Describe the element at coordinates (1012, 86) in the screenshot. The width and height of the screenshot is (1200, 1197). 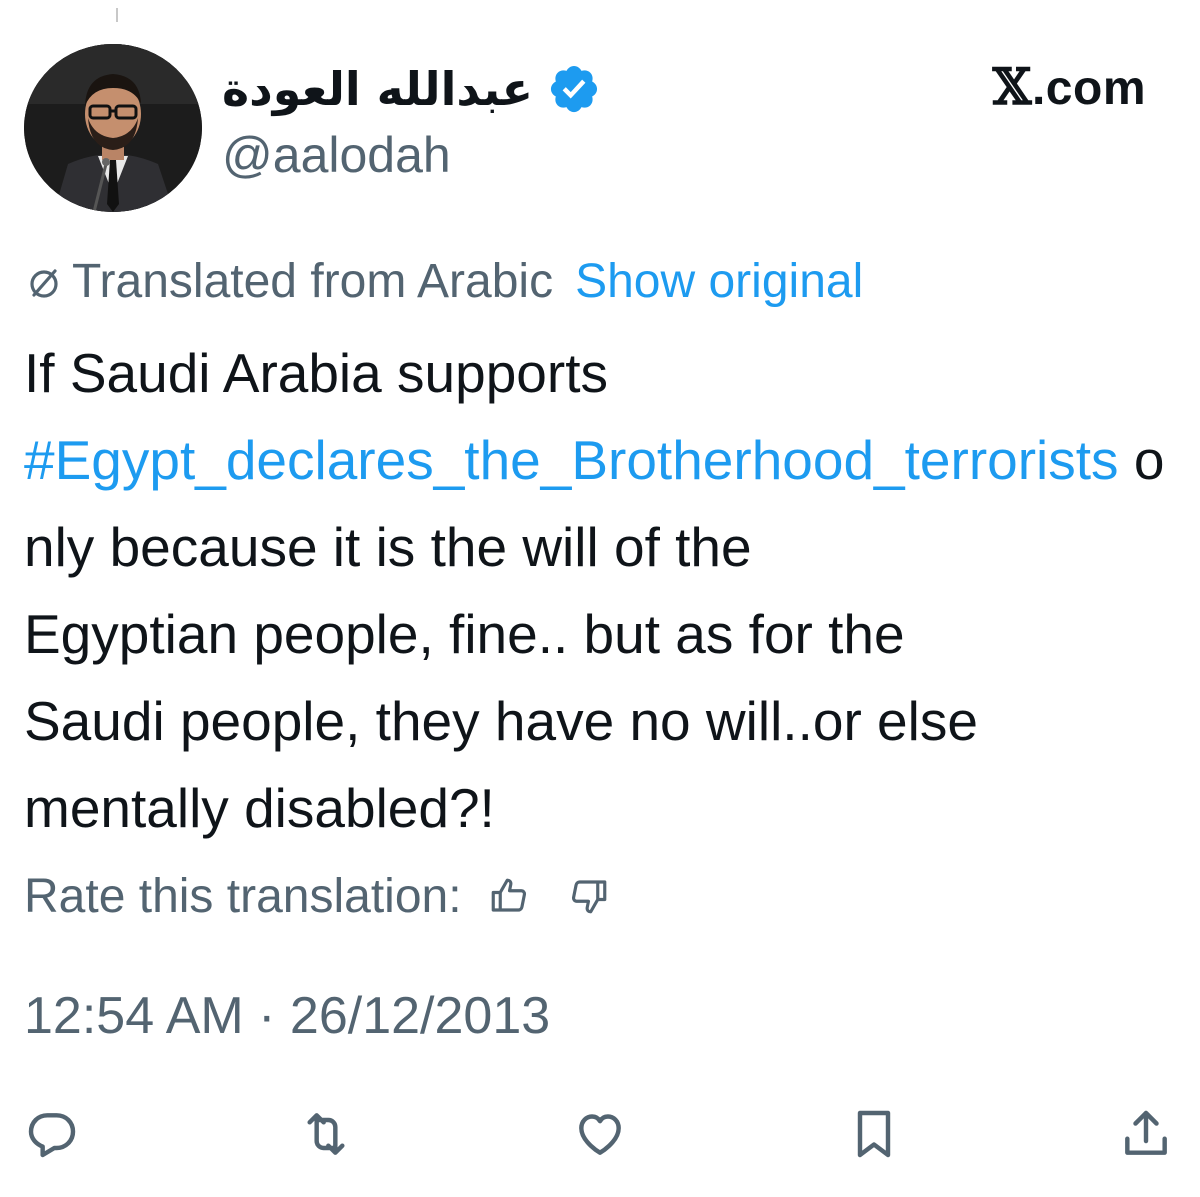
I see `x-logo-mark: 𝕏` at that location.